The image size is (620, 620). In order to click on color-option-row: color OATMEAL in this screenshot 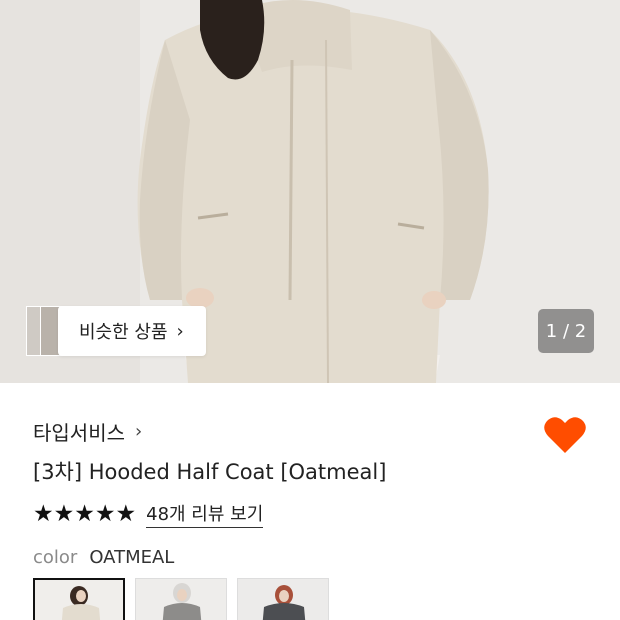, I will do `click(103, 557)`.